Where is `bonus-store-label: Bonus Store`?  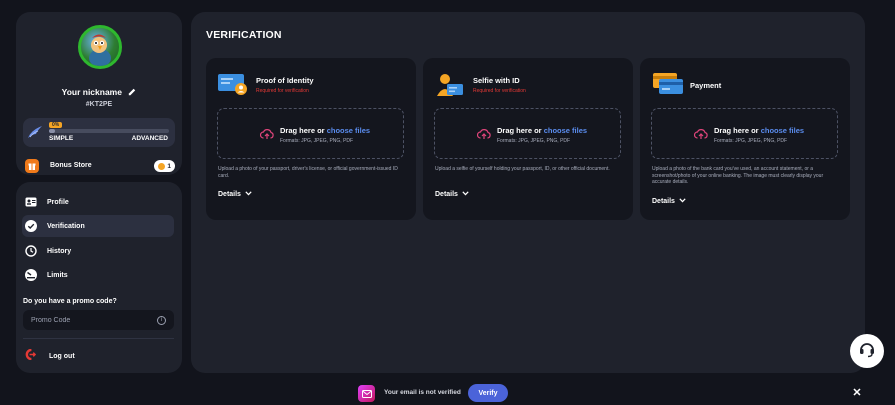
bonus-store-label: Bonus Store is located at coordinates (71, 165).